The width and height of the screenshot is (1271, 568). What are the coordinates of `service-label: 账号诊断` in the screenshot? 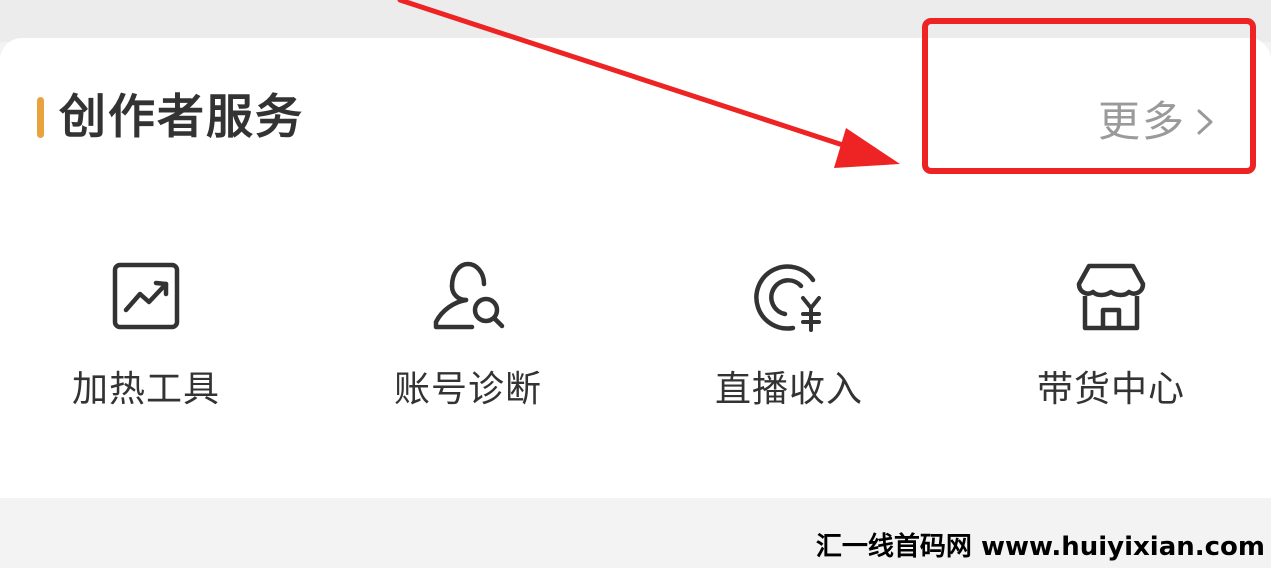 It's located at (467, 389).